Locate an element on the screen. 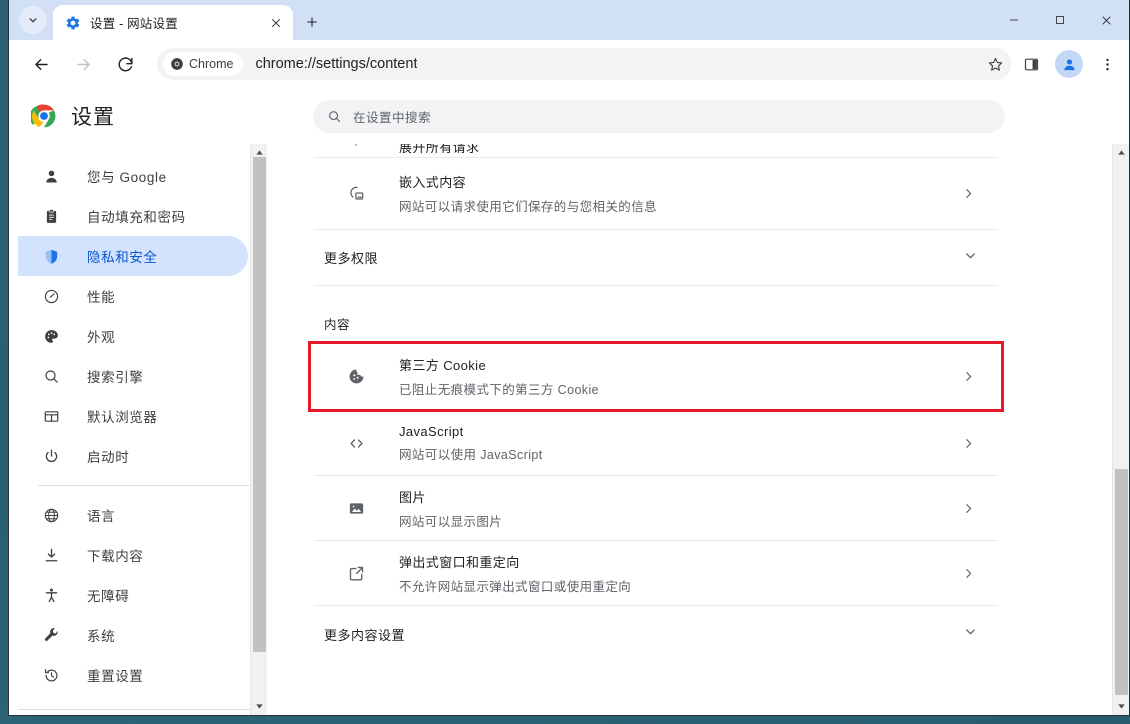 This screenshot has width=1130, height=724. sidebar-item-performance: 性能 is located at coordinates (134, 296).